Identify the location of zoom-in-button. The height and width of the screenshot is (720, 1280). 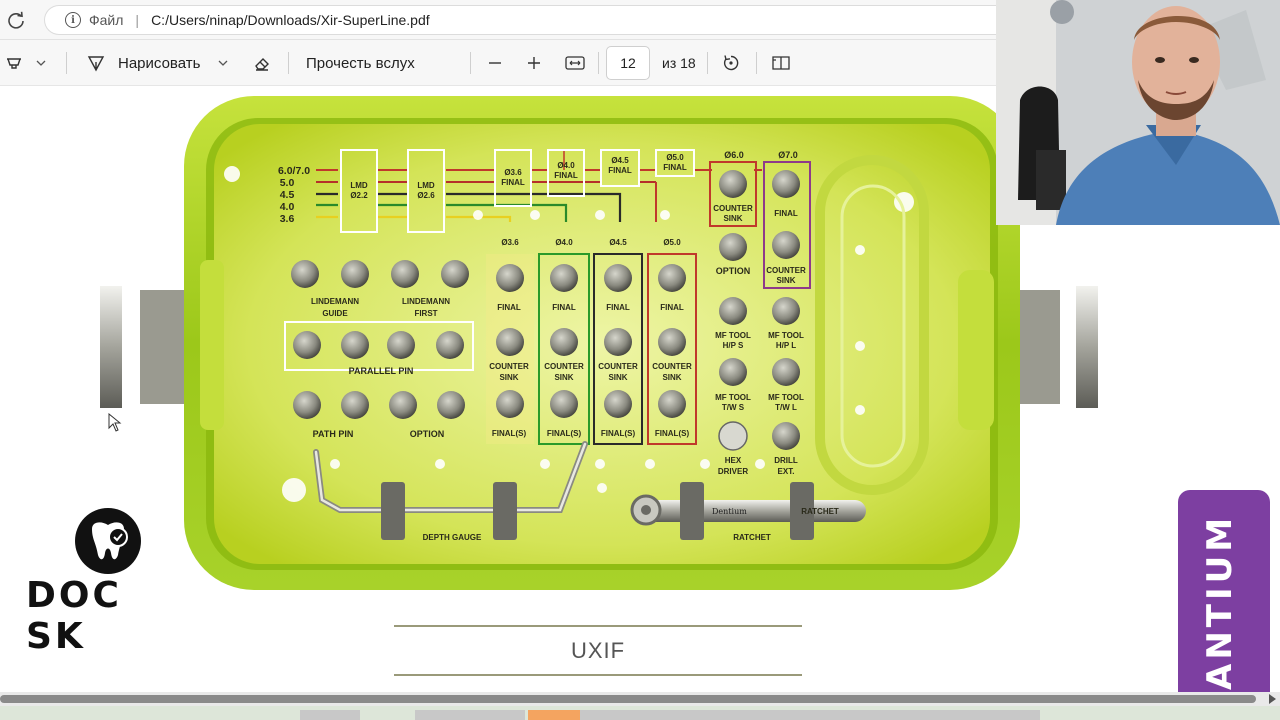
(534, 63).